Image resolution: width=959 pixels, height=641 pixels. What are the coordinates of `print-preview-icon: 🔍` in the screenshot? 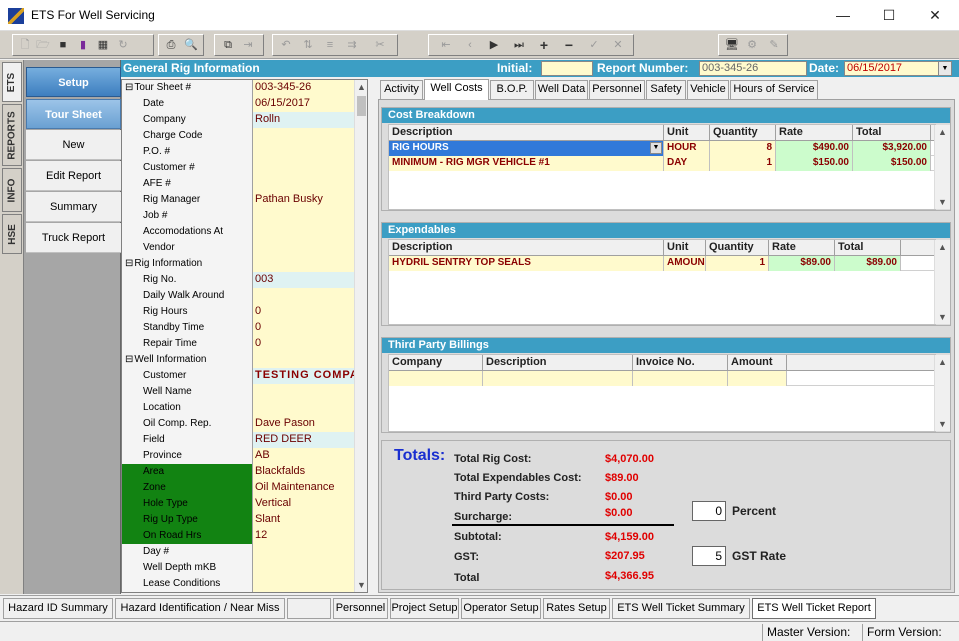 It's located at (191, 45).